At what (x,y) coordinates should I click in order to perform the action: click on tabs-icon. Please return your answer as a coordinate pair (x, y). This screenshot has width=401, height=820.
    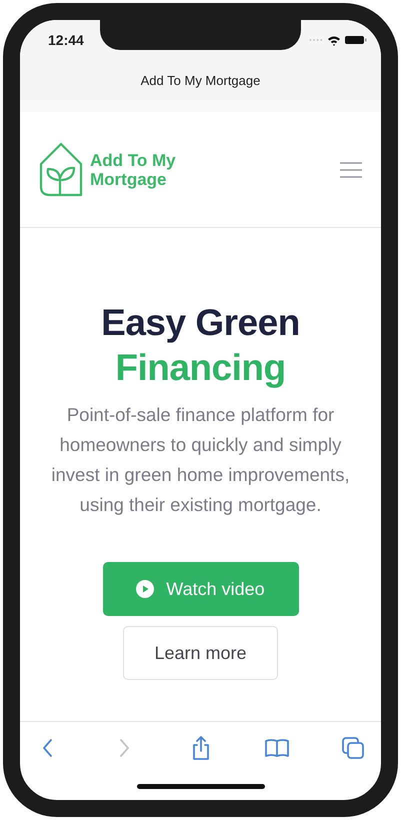
    Looking at the image, I should click on (353, 748).